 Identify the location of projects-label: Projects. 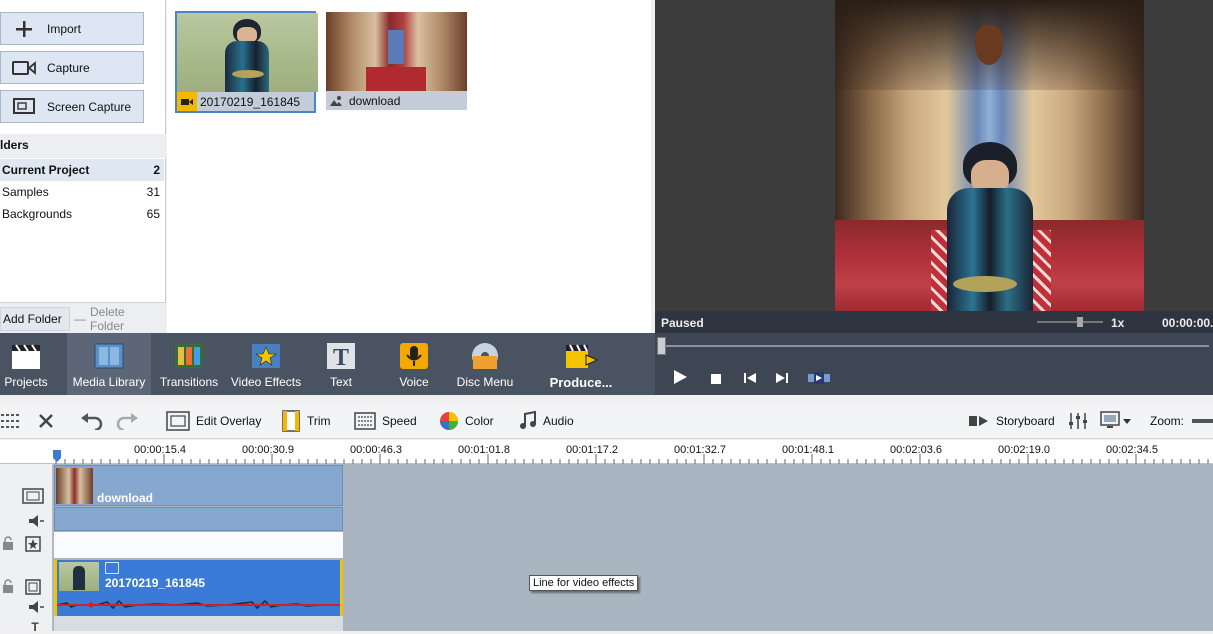
(26, 382).